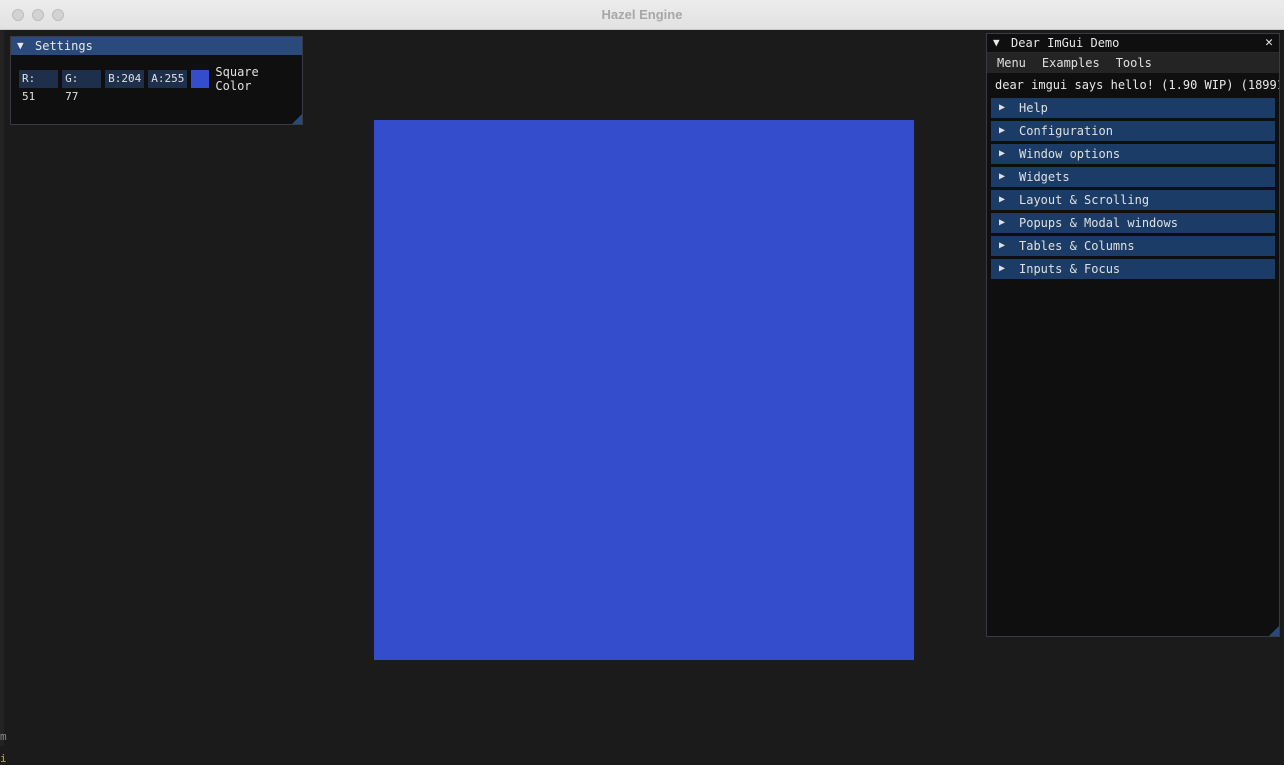 The image size is (1284, 765). Describe the element at coordinates (39, 86) in the screenshot. I see `red-channel-input: R: 51` at that location.